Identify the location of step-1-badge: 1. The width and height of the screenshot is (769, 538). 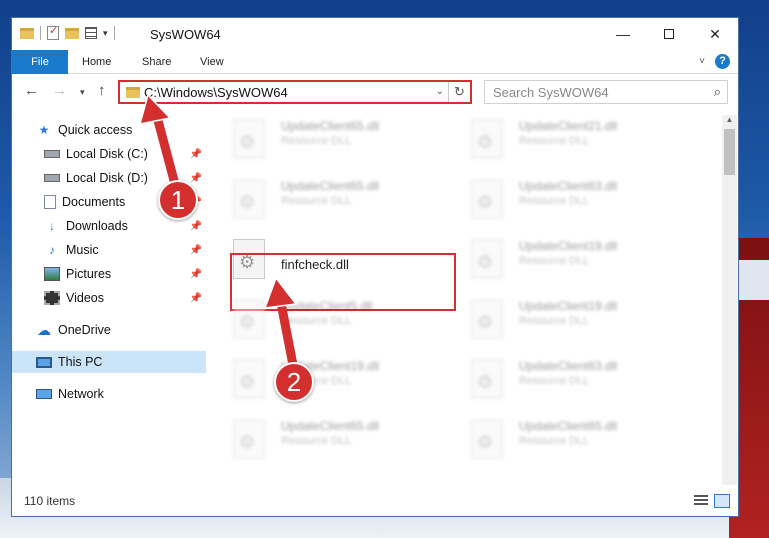
(178, 200).